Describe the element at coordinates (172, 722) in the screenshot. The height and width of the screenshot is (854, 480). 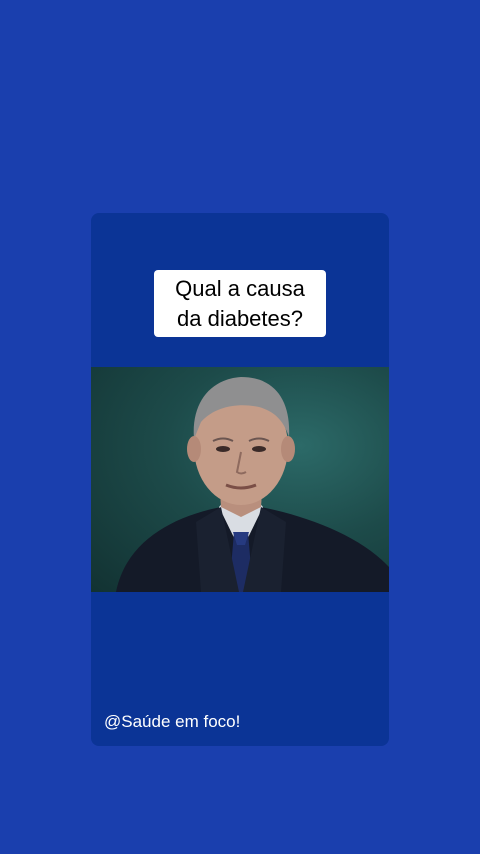
I see `channel-handle: @Saúde em foco!` at that location.